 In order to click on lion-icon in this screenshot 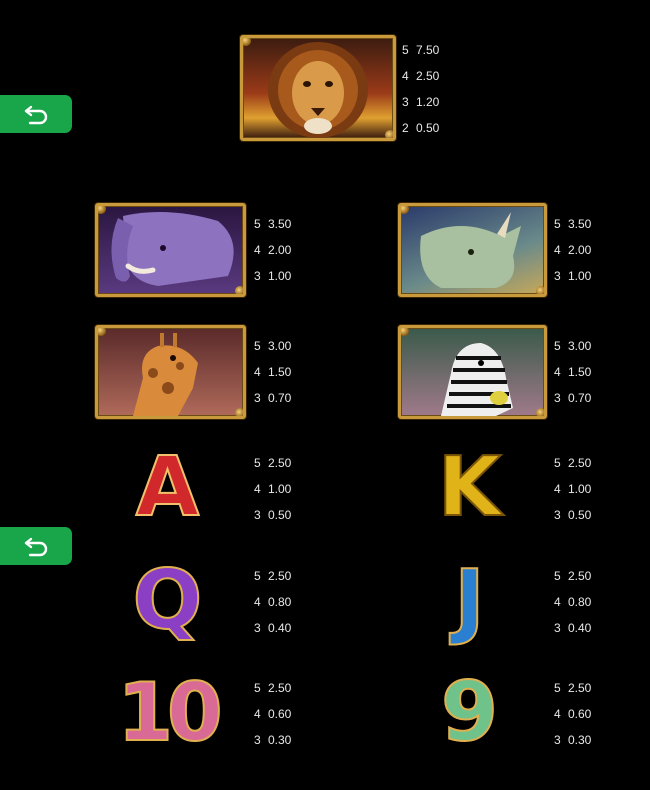, I will do `click(318, 90)`.